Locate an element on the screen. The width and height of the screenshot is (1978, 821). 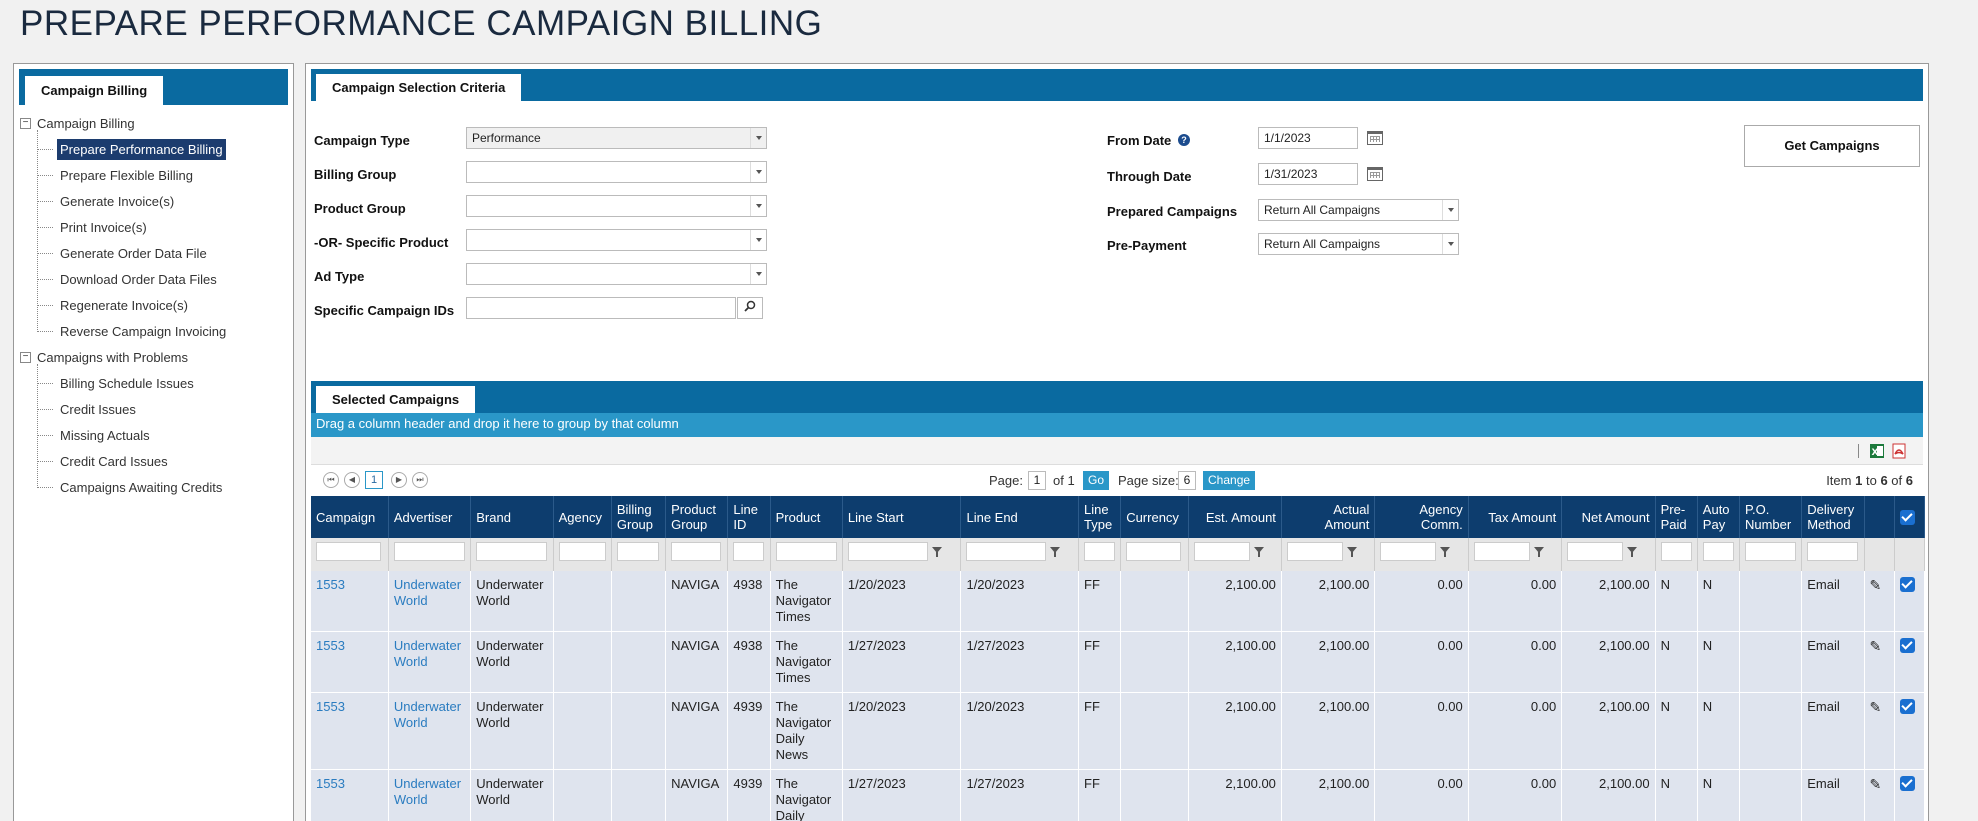
col-tax-amount: Tax Amount is located at coordinates (1515, 517).